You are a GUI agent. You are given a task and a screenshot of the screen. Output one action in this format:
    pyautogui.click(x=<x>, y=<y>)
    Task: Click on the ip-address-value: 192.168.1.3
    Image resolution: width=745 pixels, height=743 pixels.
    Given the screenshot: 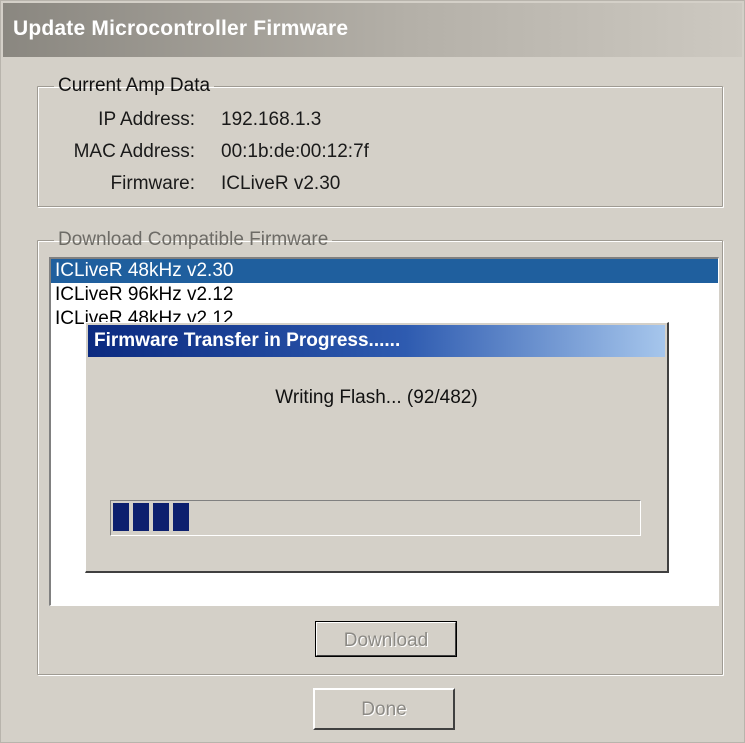 What is the action you would take?
    pyautogui.click(x=271, y=119)
    